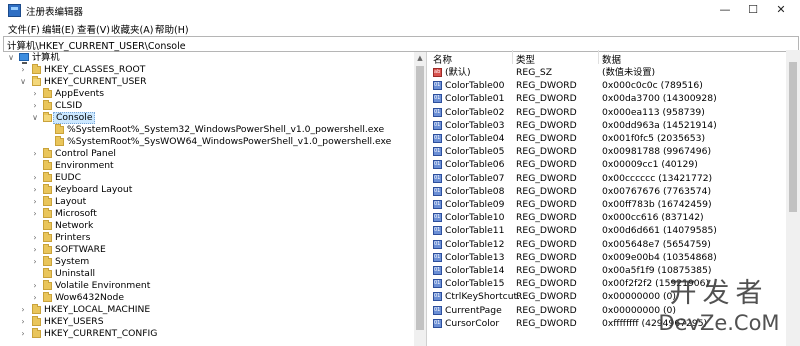  Describe the element at coordinates (650, 165) in the screenshot. I see `value-data: 0x00009cc1 (40129)` at that location.